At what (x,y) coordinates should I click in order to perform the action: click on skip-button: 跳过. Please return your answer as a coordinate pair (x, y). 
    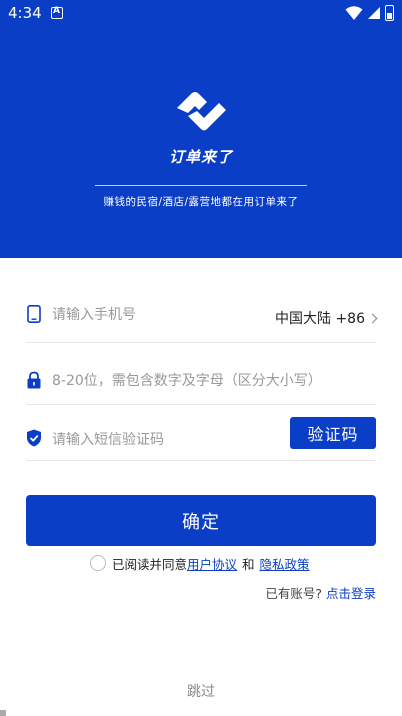
    Looking at the image, I should click on (201, 691).